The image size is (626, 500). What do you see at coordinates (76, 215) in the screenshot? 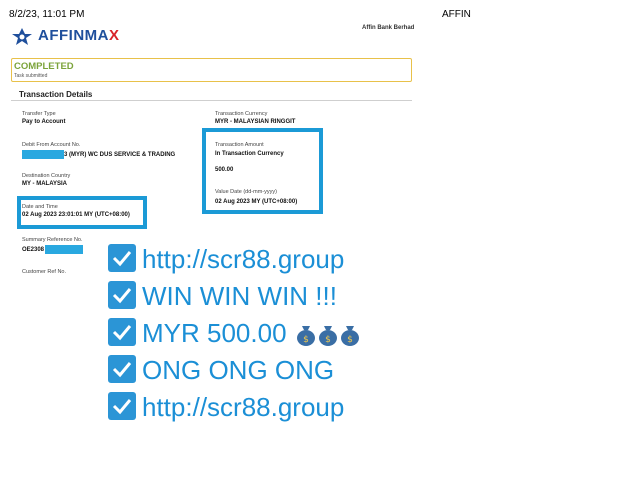
I see `datetime-value: 02 Aug 2023 23:01:01 MY (UTC+08:00)` at bounding box center [76, 215].